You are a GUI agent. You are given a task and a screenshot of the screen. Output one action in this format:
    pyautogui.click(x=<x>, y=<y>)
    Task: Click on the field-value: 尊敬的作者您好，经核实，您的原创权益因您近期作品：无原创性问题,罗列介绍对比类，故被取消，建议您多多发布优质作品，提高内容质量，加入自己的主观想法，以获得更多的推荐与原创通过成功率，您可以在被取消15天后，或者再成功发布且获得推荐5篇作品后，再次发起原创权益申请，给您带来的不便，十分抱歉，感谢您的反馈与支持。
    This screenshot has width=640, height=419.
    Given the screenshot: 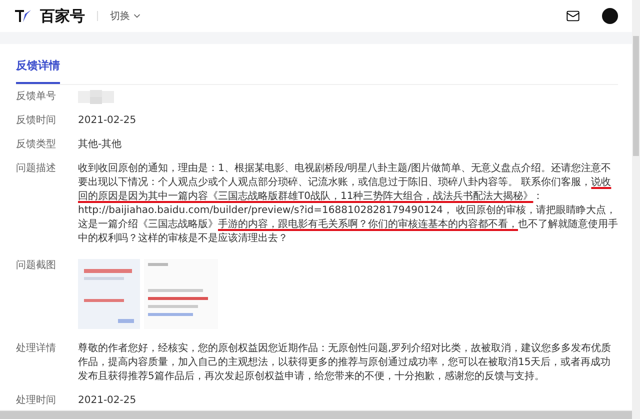 What is the action you would take?
    pyautogui.click(x=345, y=363)
    